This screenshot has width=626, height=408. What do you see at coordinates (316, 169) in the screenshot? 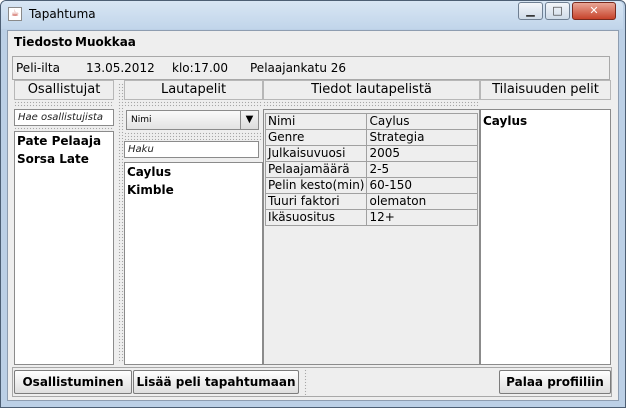
I see `details-label: Pelaajamäärä` at bounding box center [316, 169].